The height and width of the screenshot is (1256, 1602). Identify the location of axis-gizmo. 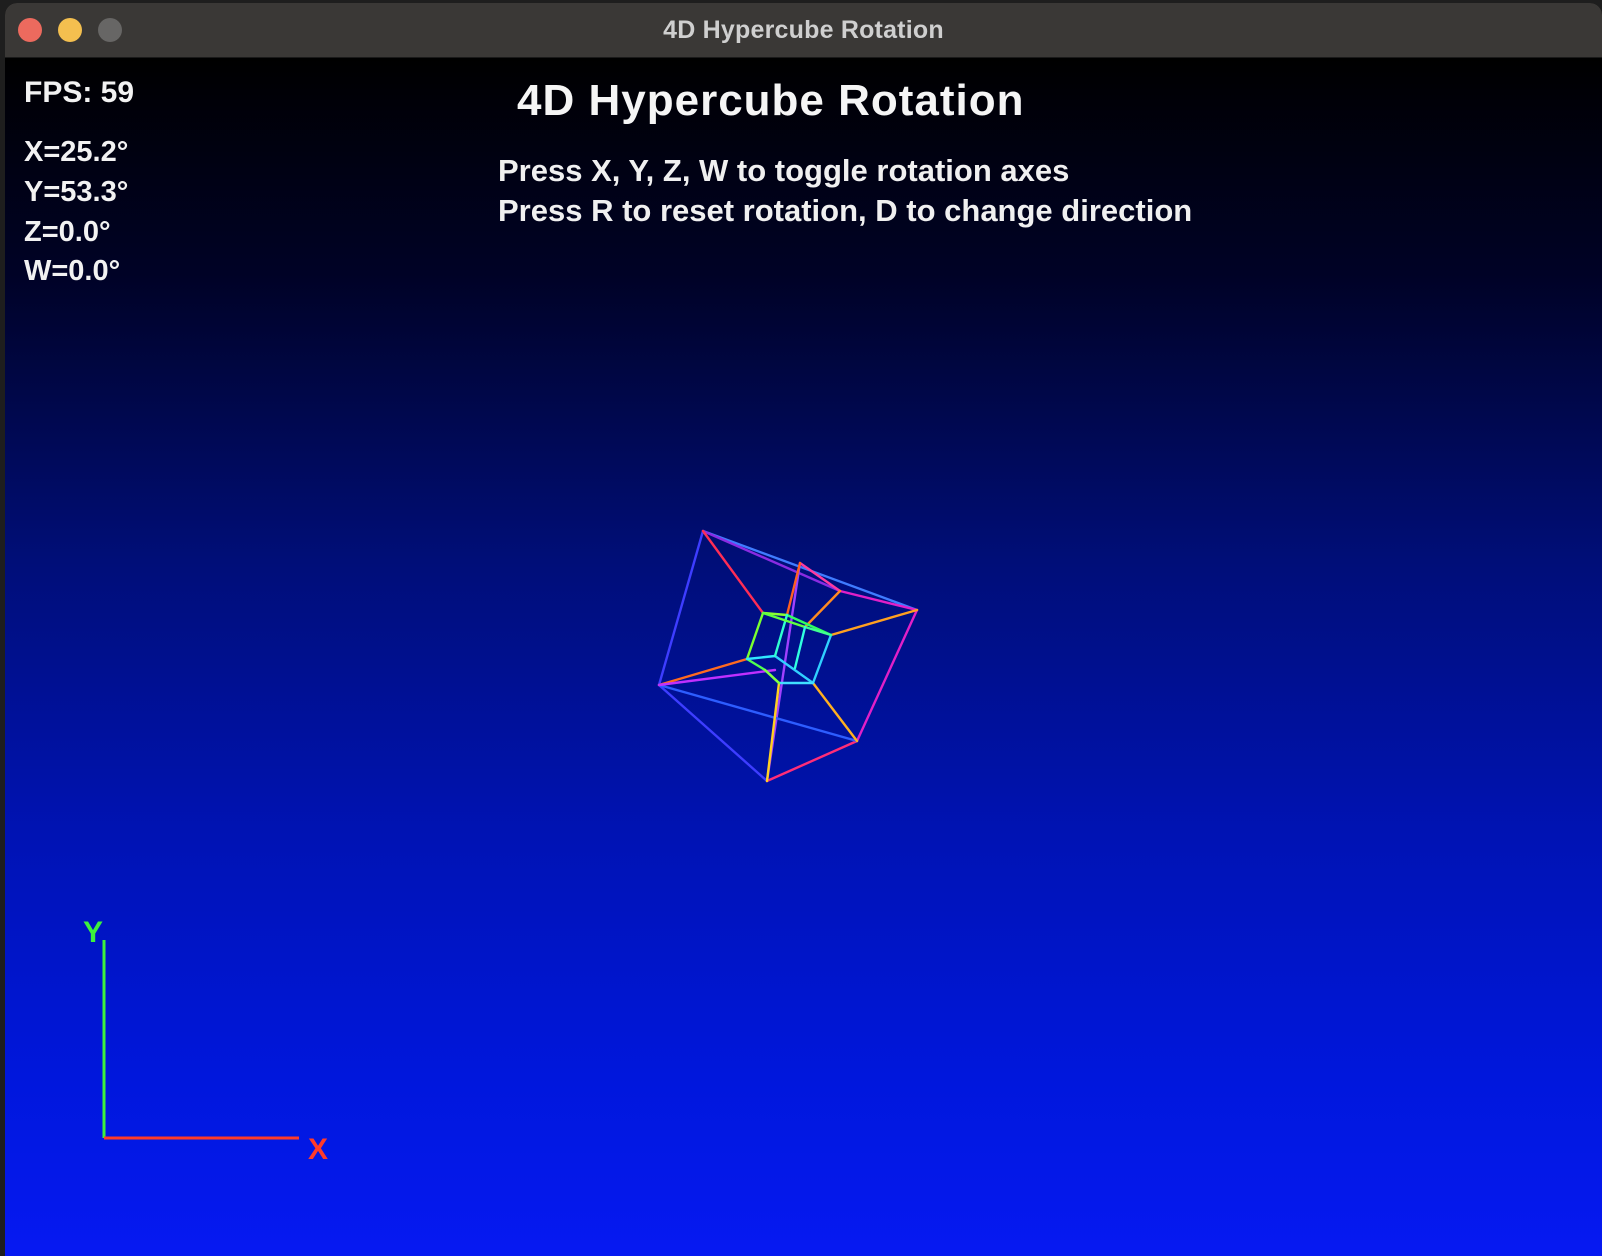
(200, 1040).